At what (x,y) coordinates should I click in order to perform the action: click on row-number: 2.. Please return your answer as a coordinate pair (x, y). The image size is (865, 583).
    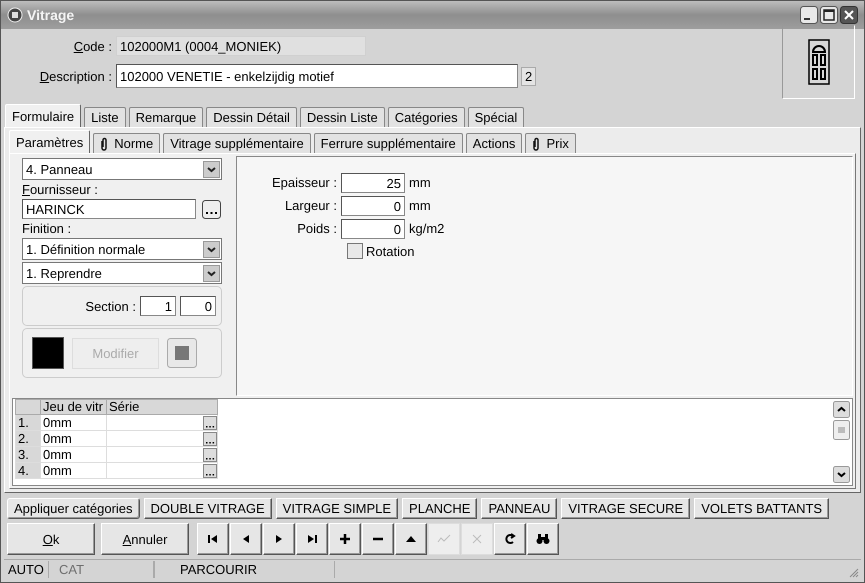
    Looking at the image, I should click on (28, 438).